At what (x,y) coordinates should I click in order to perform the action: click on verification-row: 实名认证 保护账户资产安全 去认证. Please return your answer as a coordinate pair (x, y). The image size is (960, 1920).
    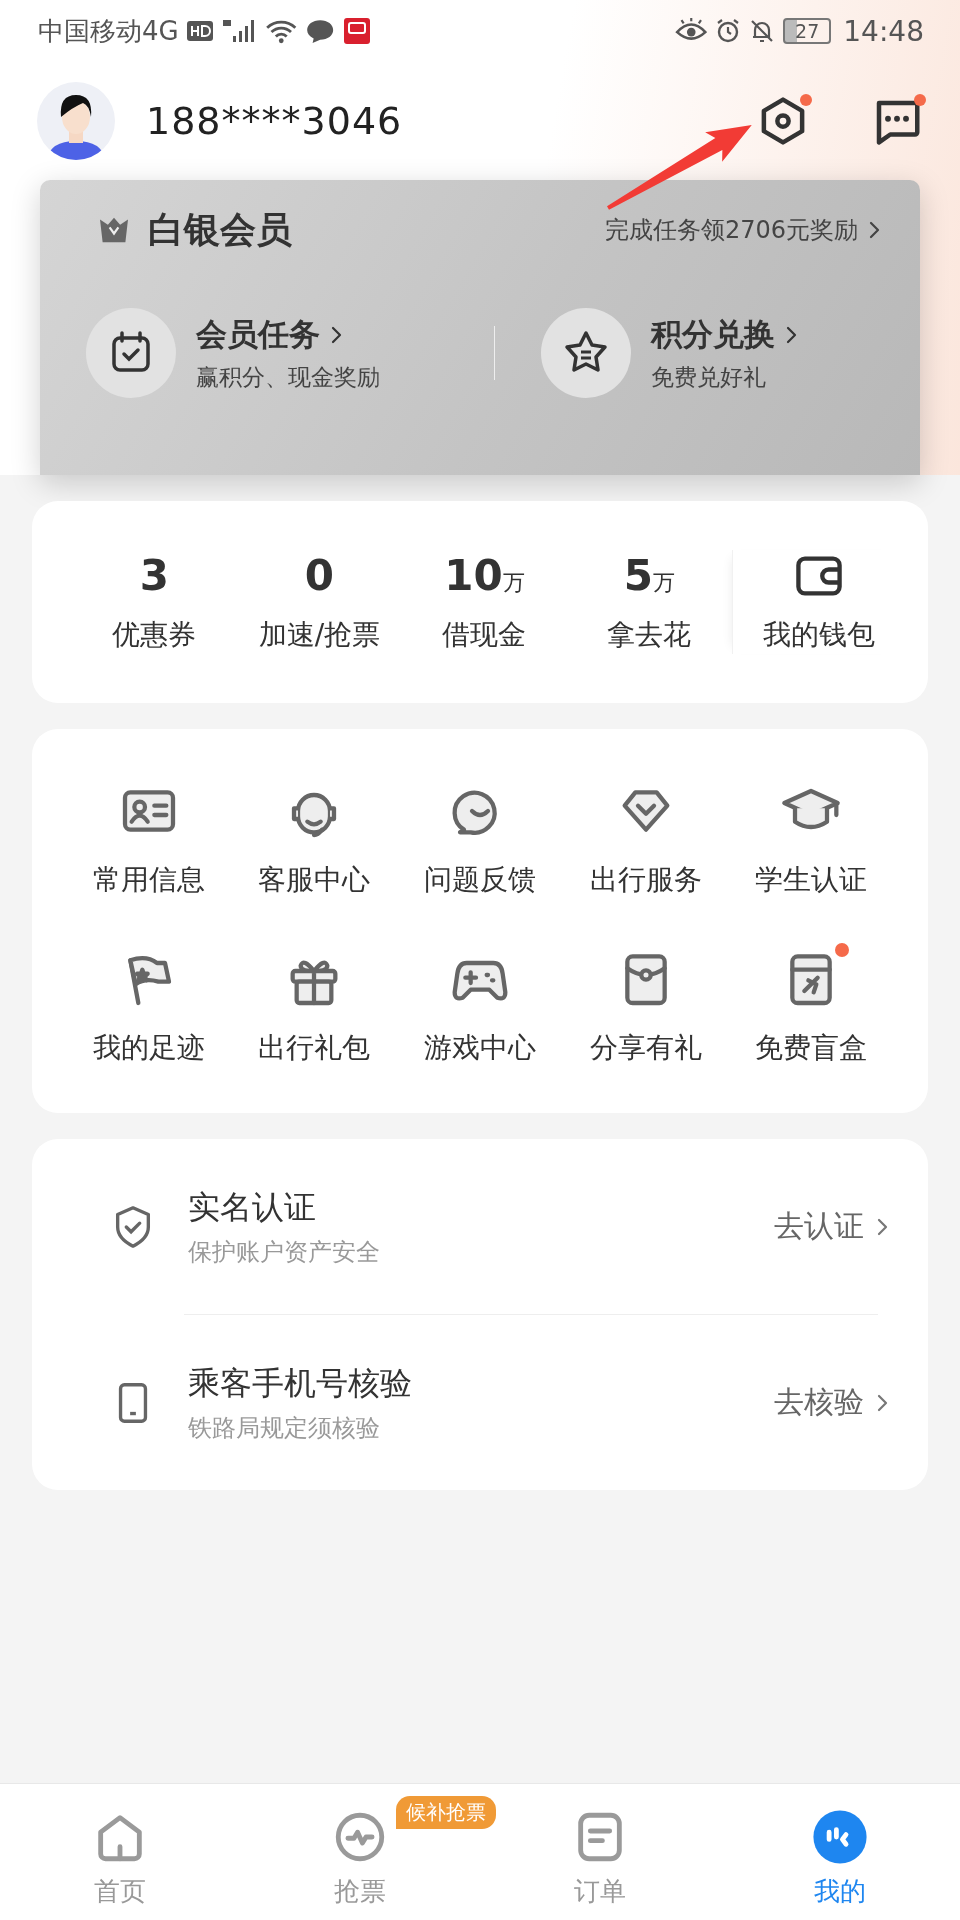
    Looking at the image, I should click on (480, 1226).